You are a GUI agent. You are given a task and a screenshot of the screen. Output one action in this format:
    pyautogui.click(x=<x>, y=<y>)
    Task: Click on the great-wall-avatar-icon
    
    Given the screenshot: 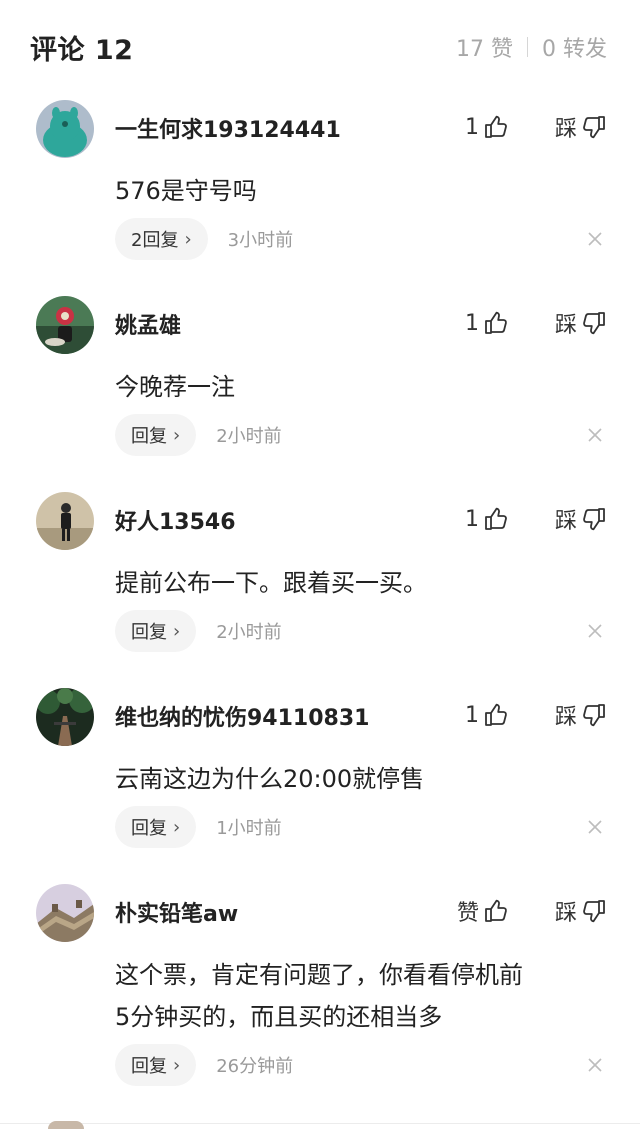 What is the action you would take?
    pyautogui.click(x=65, y=913)
    